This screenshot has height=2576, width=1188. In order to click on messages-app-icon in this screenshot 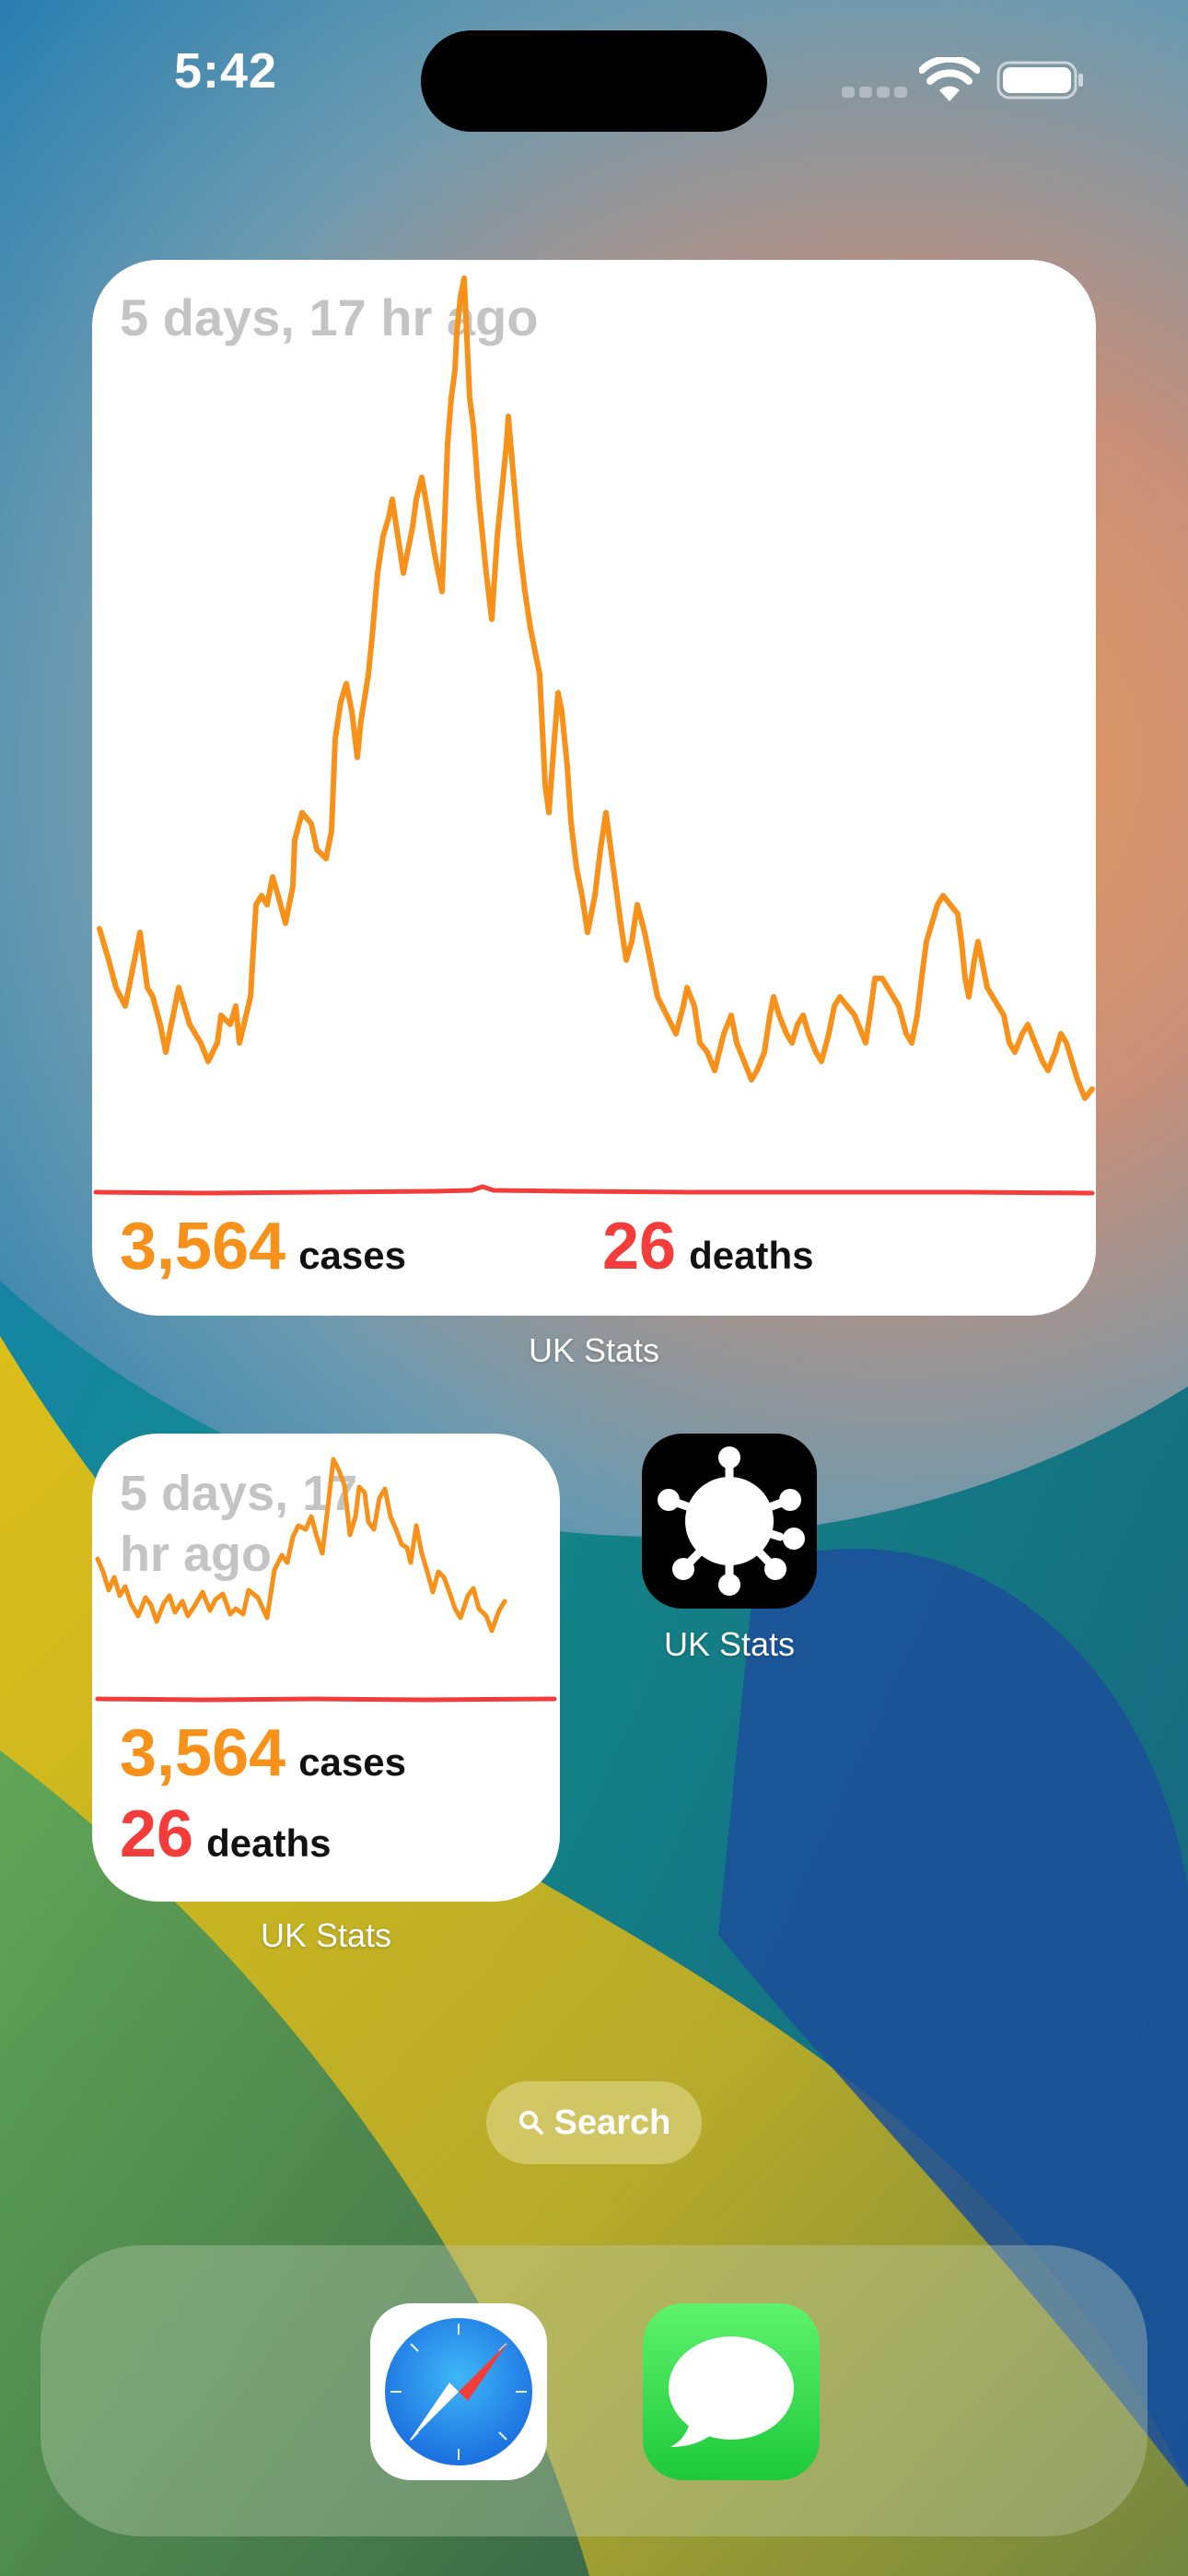, I will do `click(731, 2391)`.